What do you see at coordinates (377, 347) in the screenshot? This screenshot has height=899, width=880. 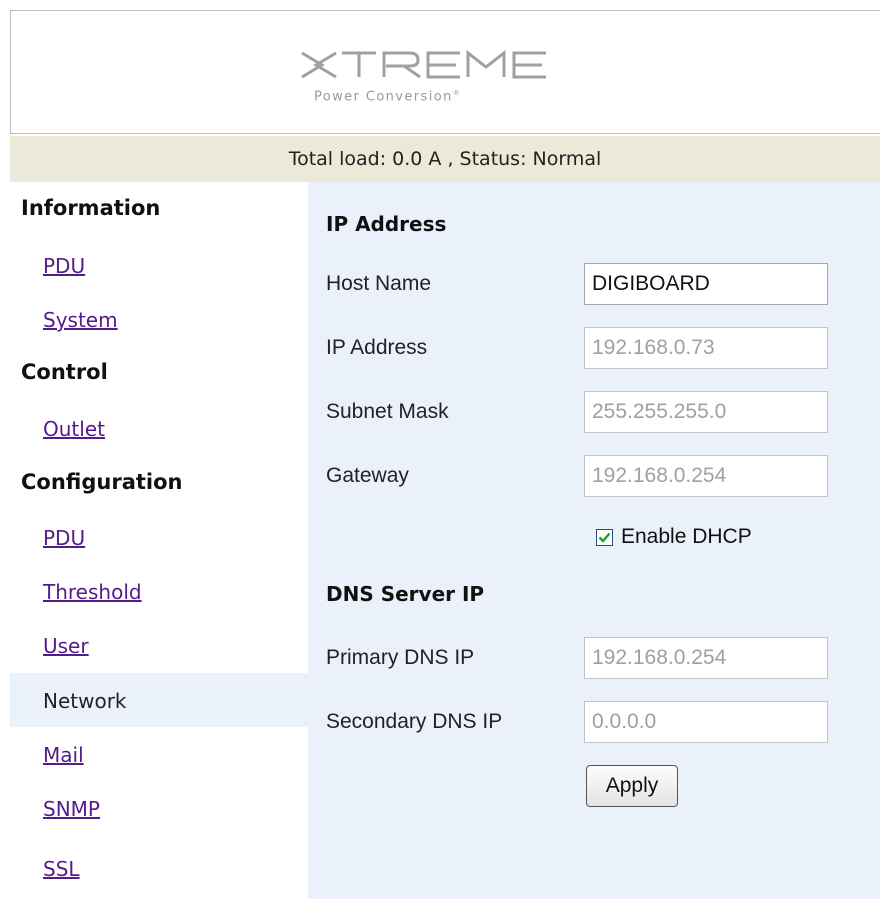 I see `ip-address-label: IP Address` at bounding box center [377, 347].